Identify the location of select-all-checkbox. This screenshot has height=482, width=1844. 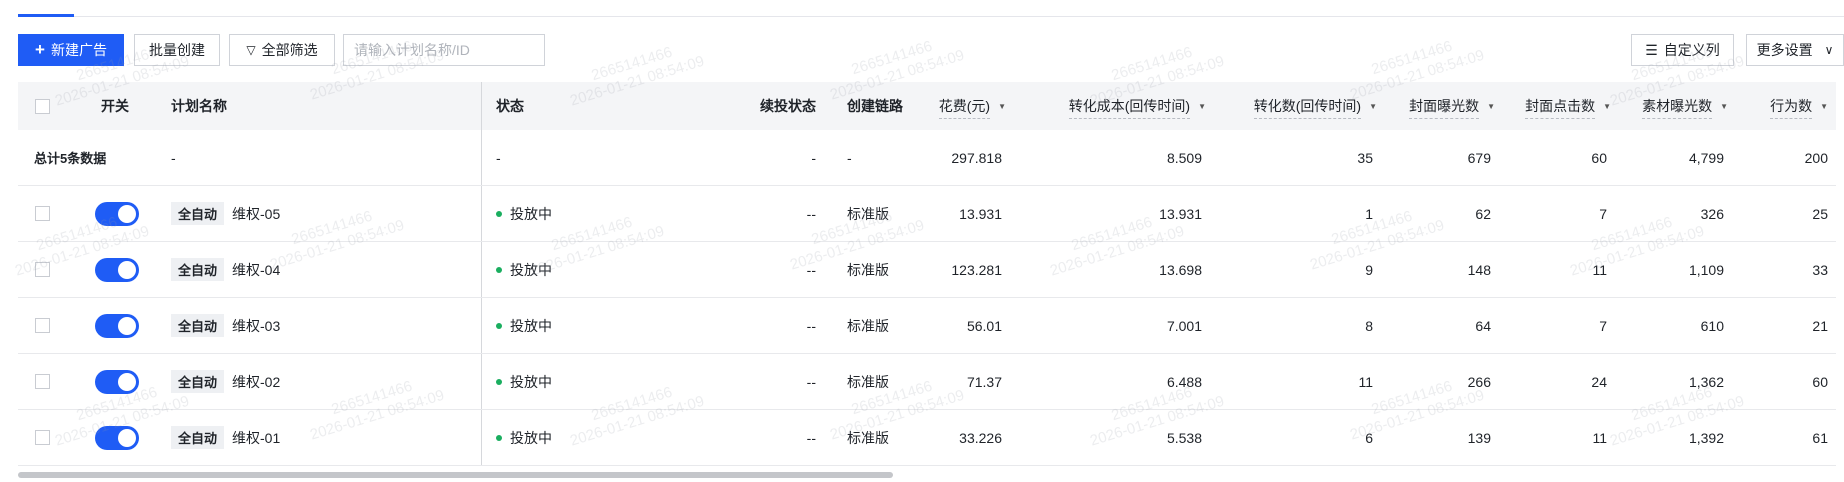
(42, 106).